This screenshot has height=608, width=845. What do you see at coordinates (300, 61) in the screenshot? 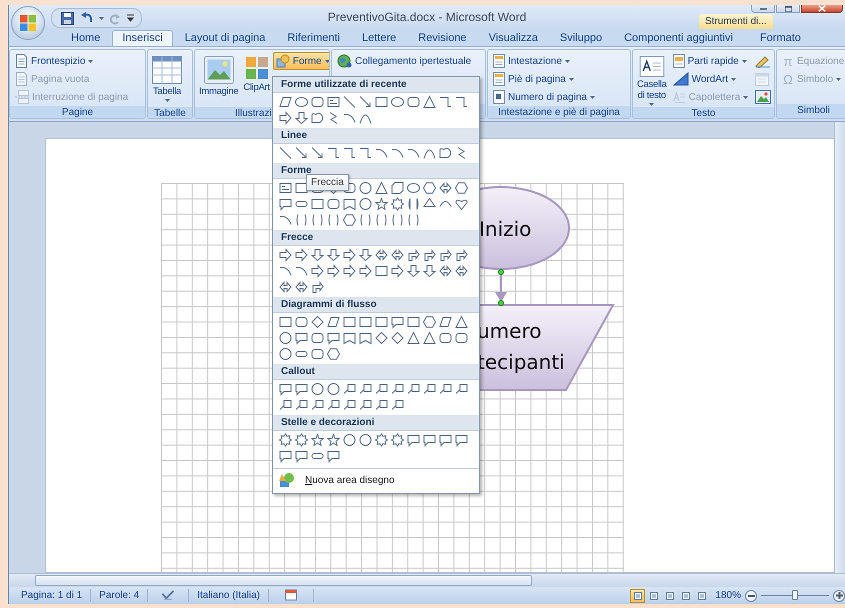
I see `ribbon-button: Forme` at bounding box center [300, 61].